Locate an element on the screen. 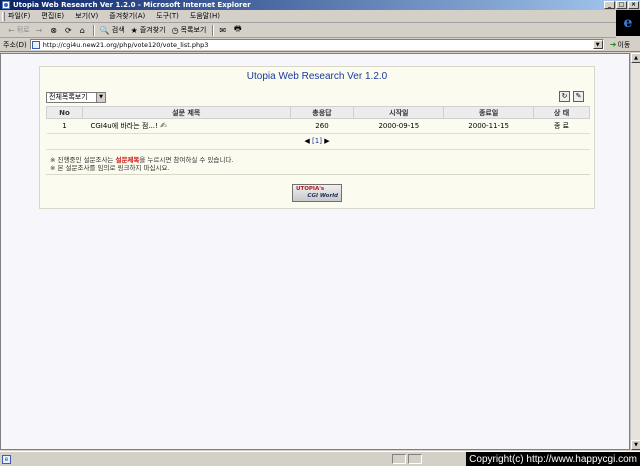 The width and height of the screenshot is (640, 466). menu-favorites: 즐겨찾기(A) is located at coordinates (127, 16).